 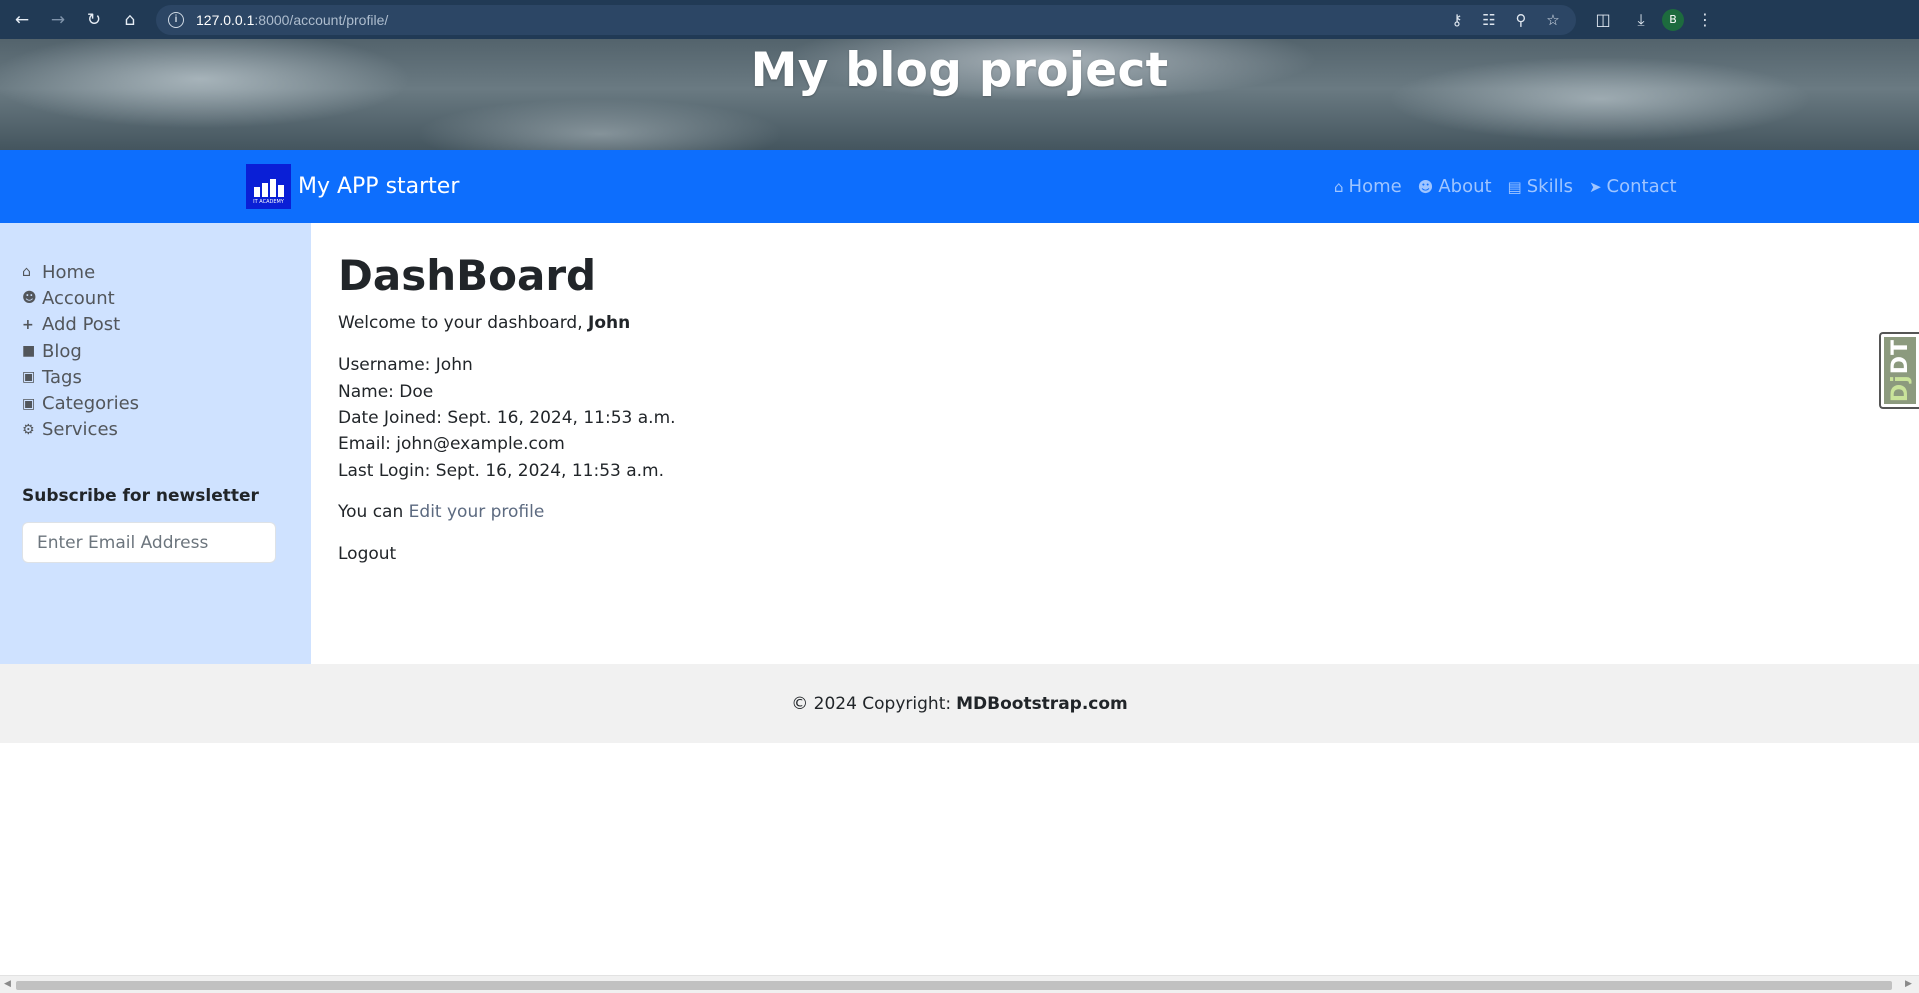 What do you see at coordinates (1521, 20) in the screenshot?
I see `zoom-icon: ⚲` at bounding box center [1521, 20].